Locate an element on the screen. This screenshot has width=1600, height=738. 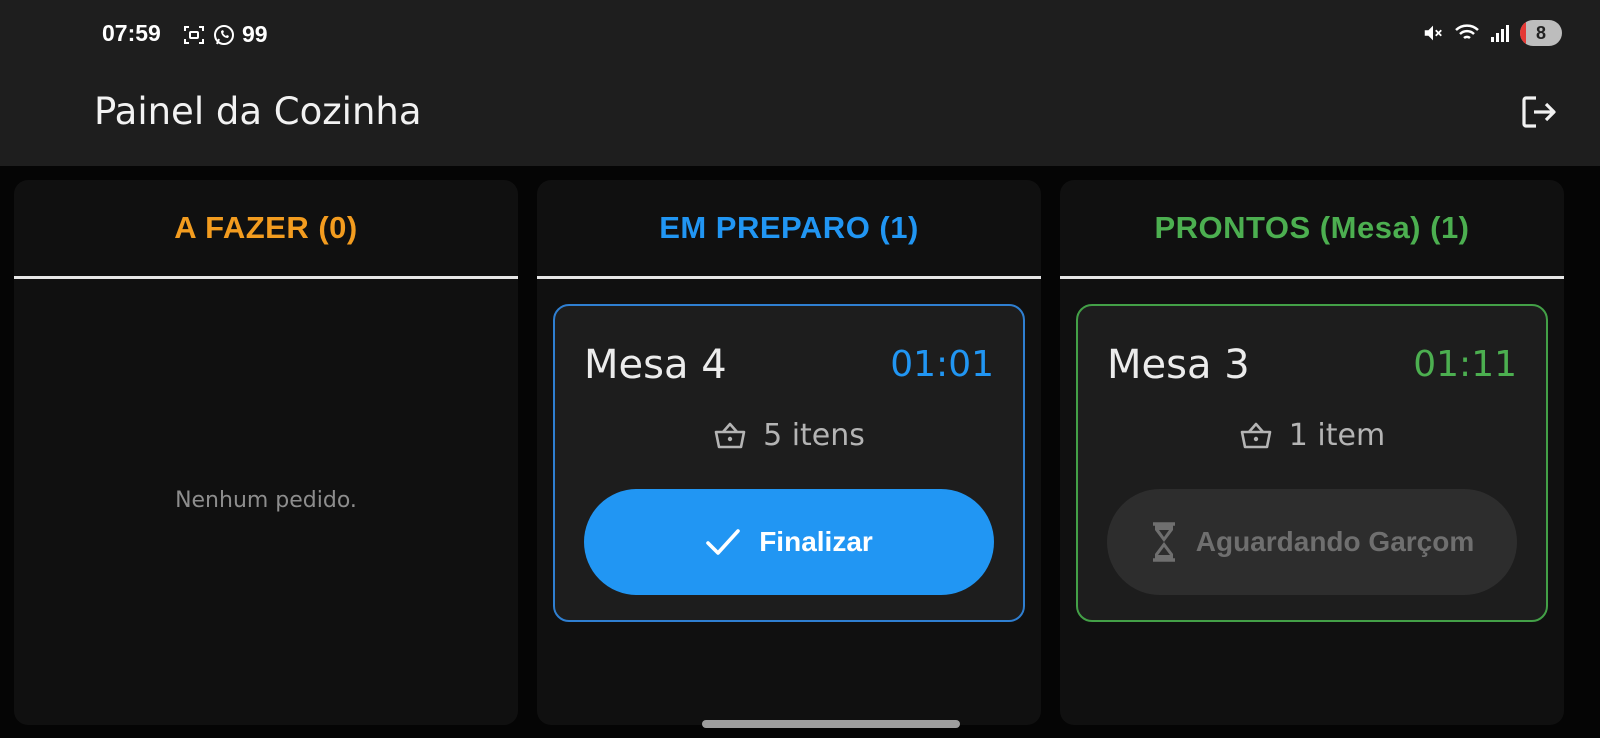
order-timer: 01:11 is located at coordinates (1465, 364).